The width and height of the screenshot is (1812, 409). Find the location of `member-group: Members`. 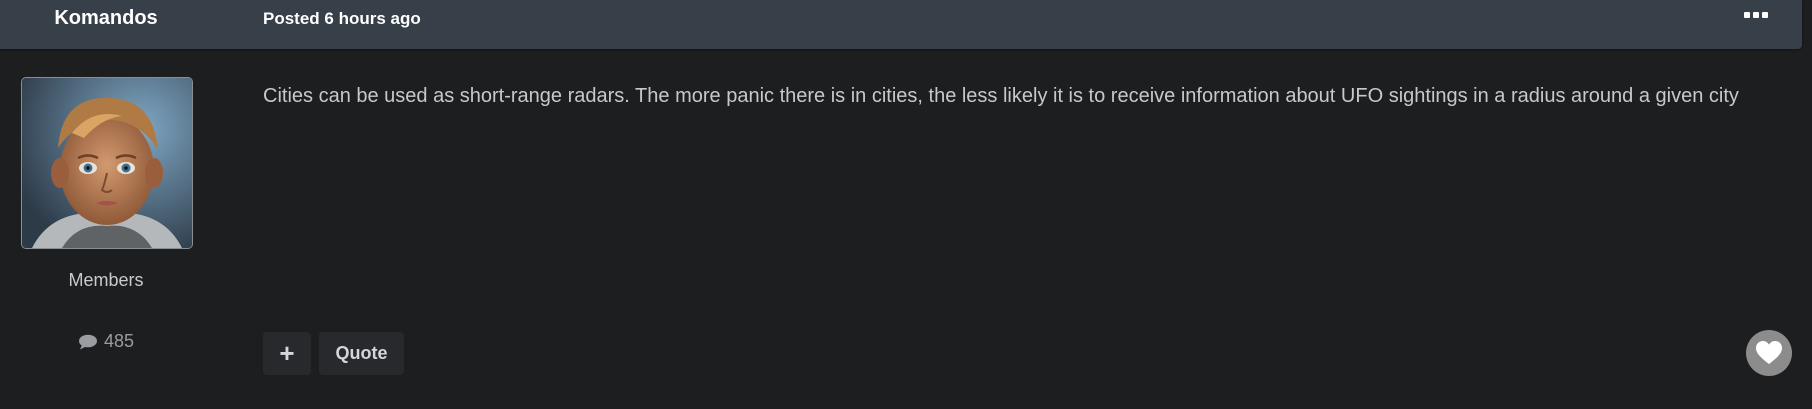

member-group: Members is located at coordinates (106, 280).